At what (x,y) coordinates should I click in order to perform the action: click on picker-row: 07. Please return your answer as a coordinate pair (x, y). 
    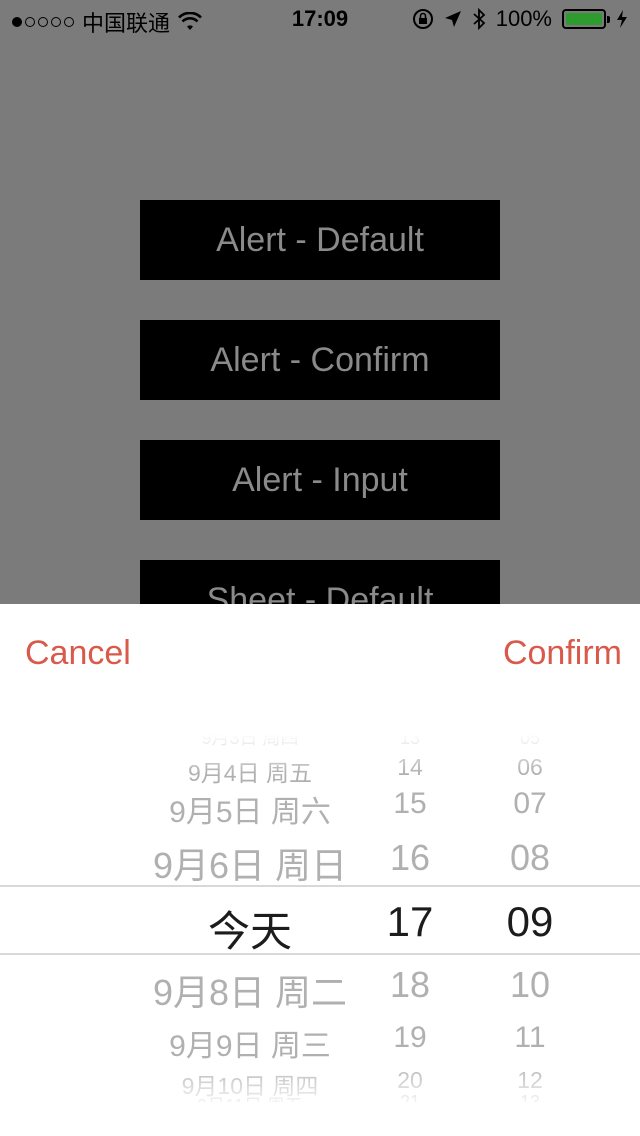
    Looking at the image, I should click on (530, 804).